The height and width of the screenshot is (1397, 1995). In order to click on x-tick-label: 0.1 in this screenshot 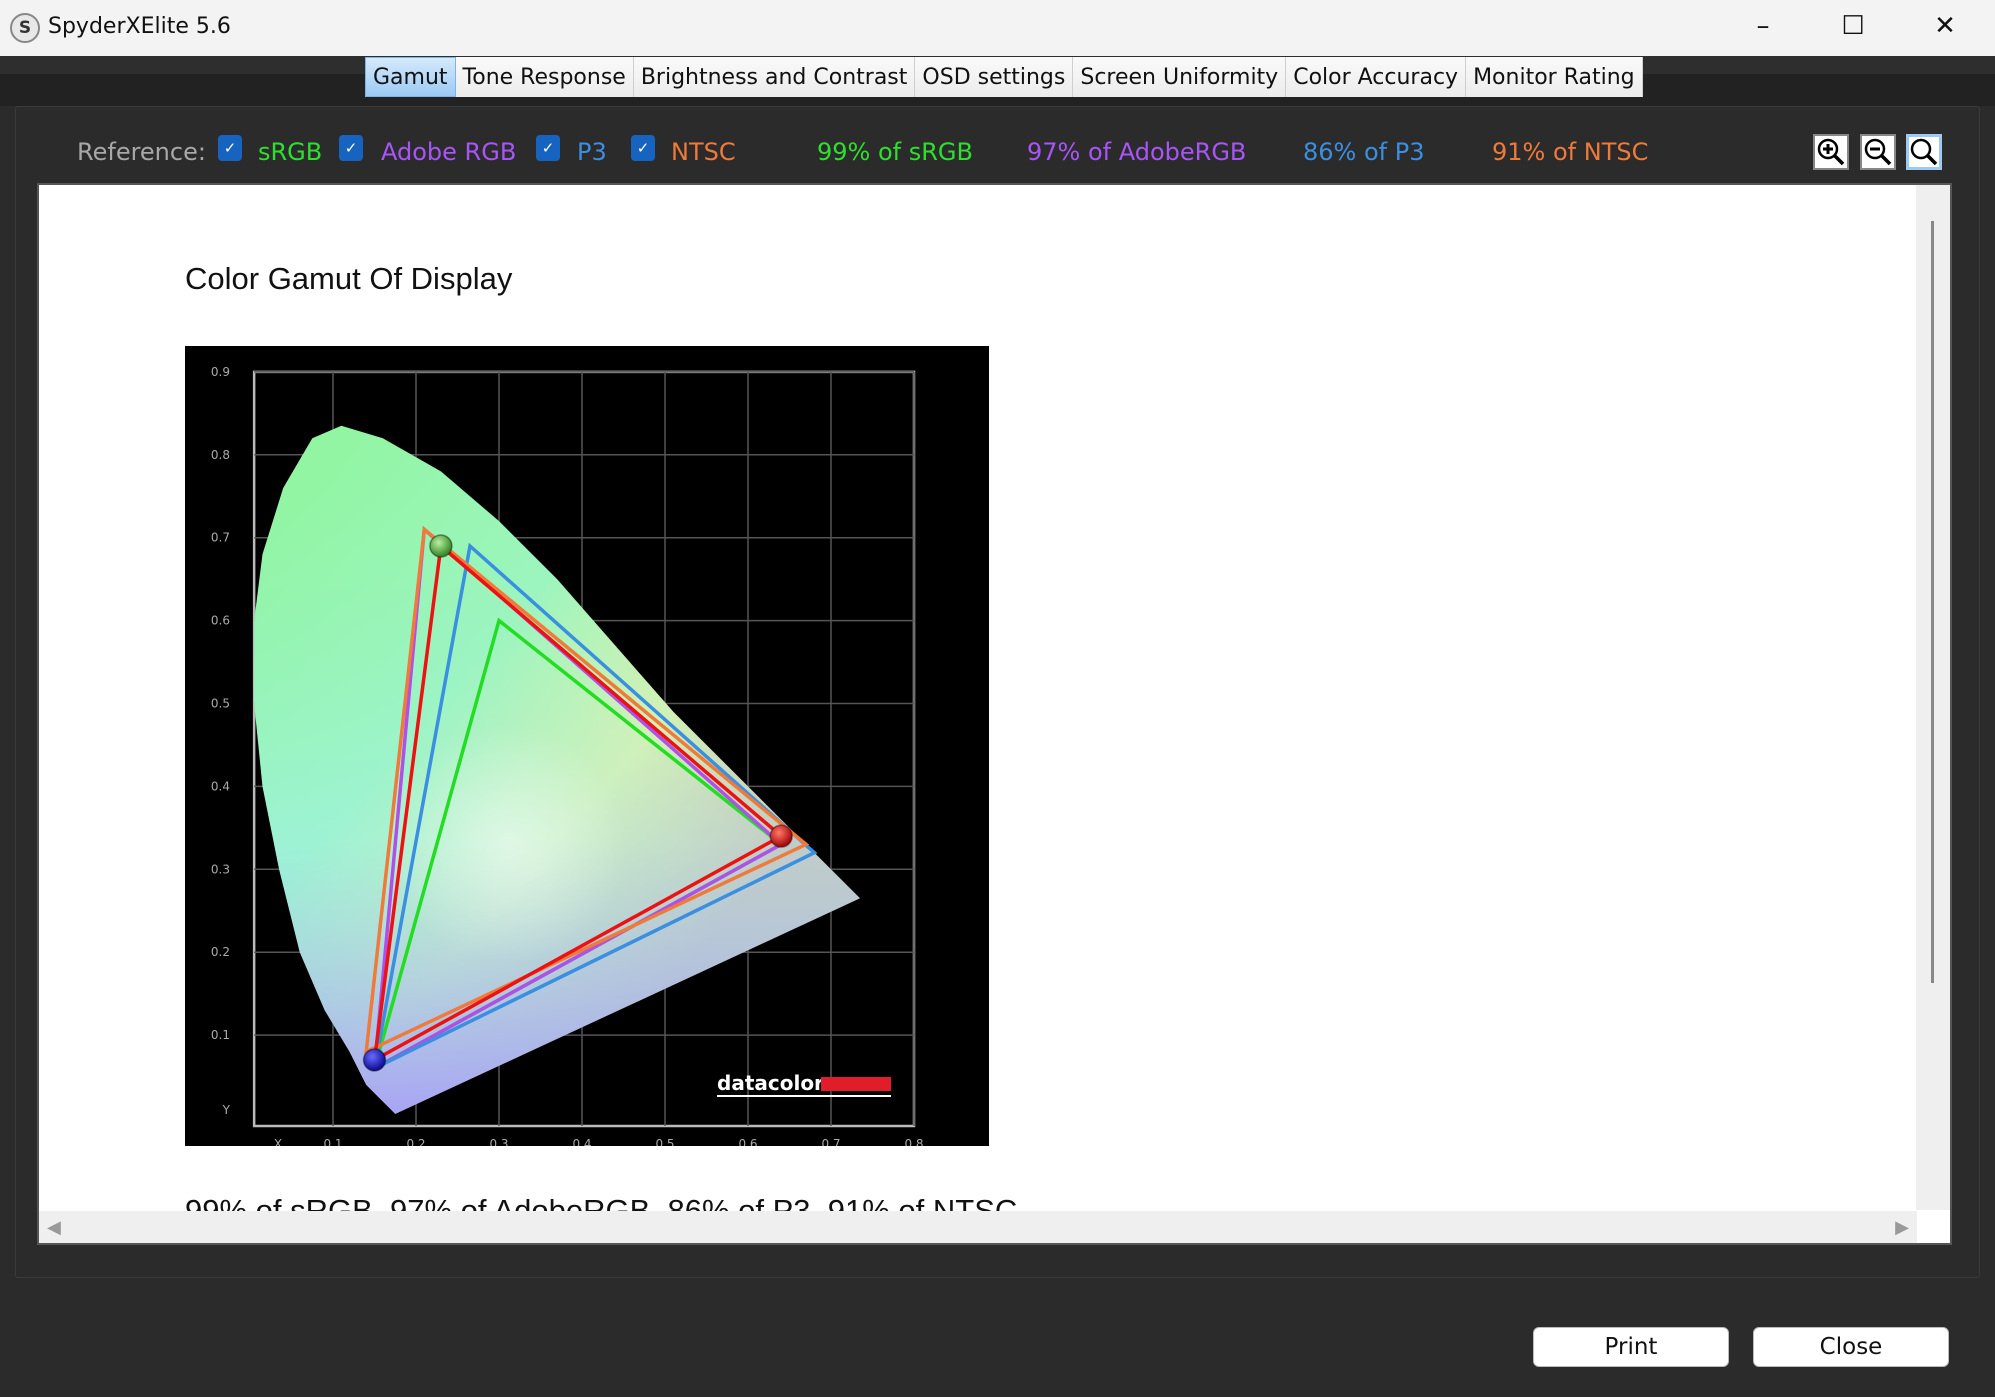, I will do `click(332, 1141)`.